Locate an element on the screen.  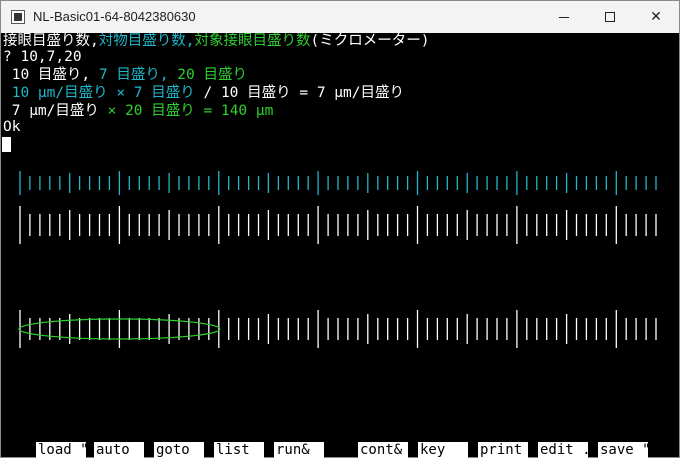
window-title: NL-Basic01-64-8042380630 is located at coordinates (114, 16).